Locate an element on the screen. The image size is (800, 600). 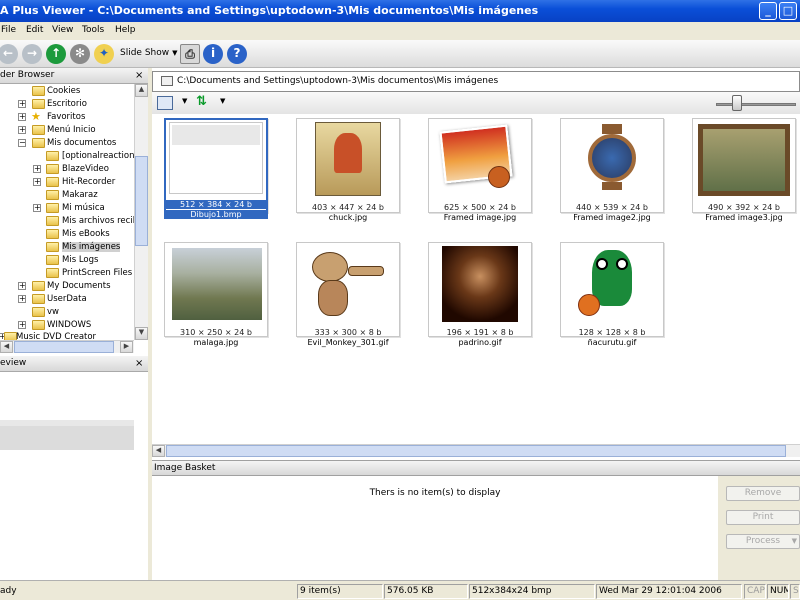
menu-edit: Edit is located at coordinates (34, 30).